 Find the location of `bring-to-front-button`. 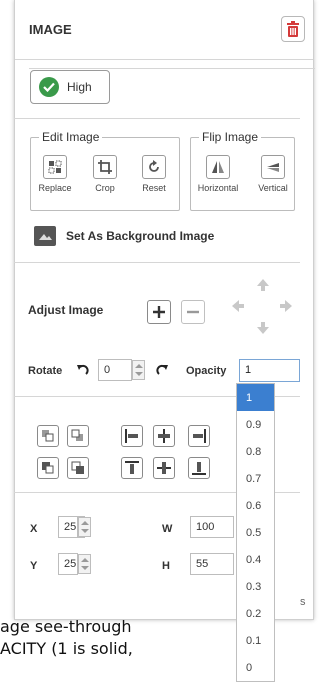

bring-to-front-button is located at coordinates (48, 468).